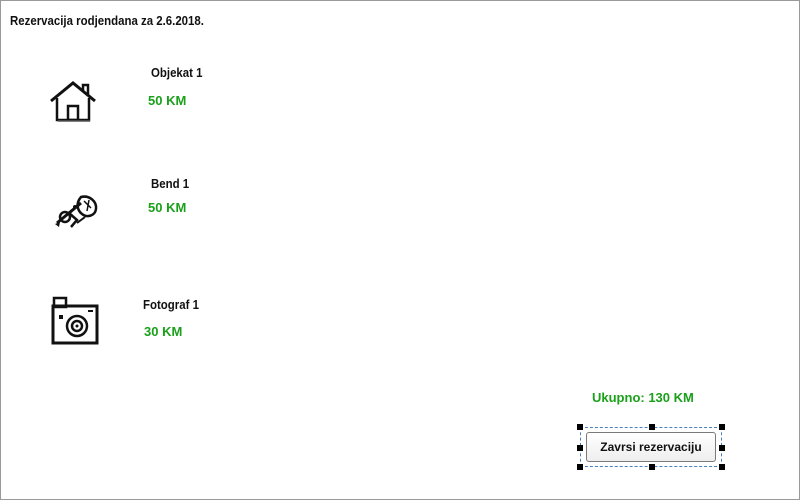 The width and height of the screenshot is (800, 500). I want to click on total-price: Ukupno: 130 KM, so click(643, 397).